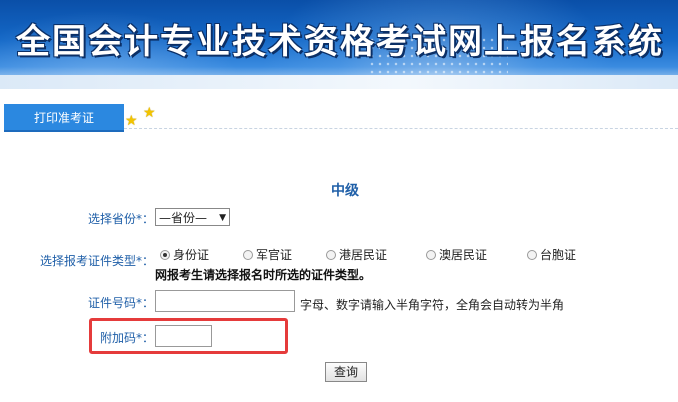  I want to click on id-type-note: 网报考生请选择报名时所选的证件类型。, so click(263, 275).